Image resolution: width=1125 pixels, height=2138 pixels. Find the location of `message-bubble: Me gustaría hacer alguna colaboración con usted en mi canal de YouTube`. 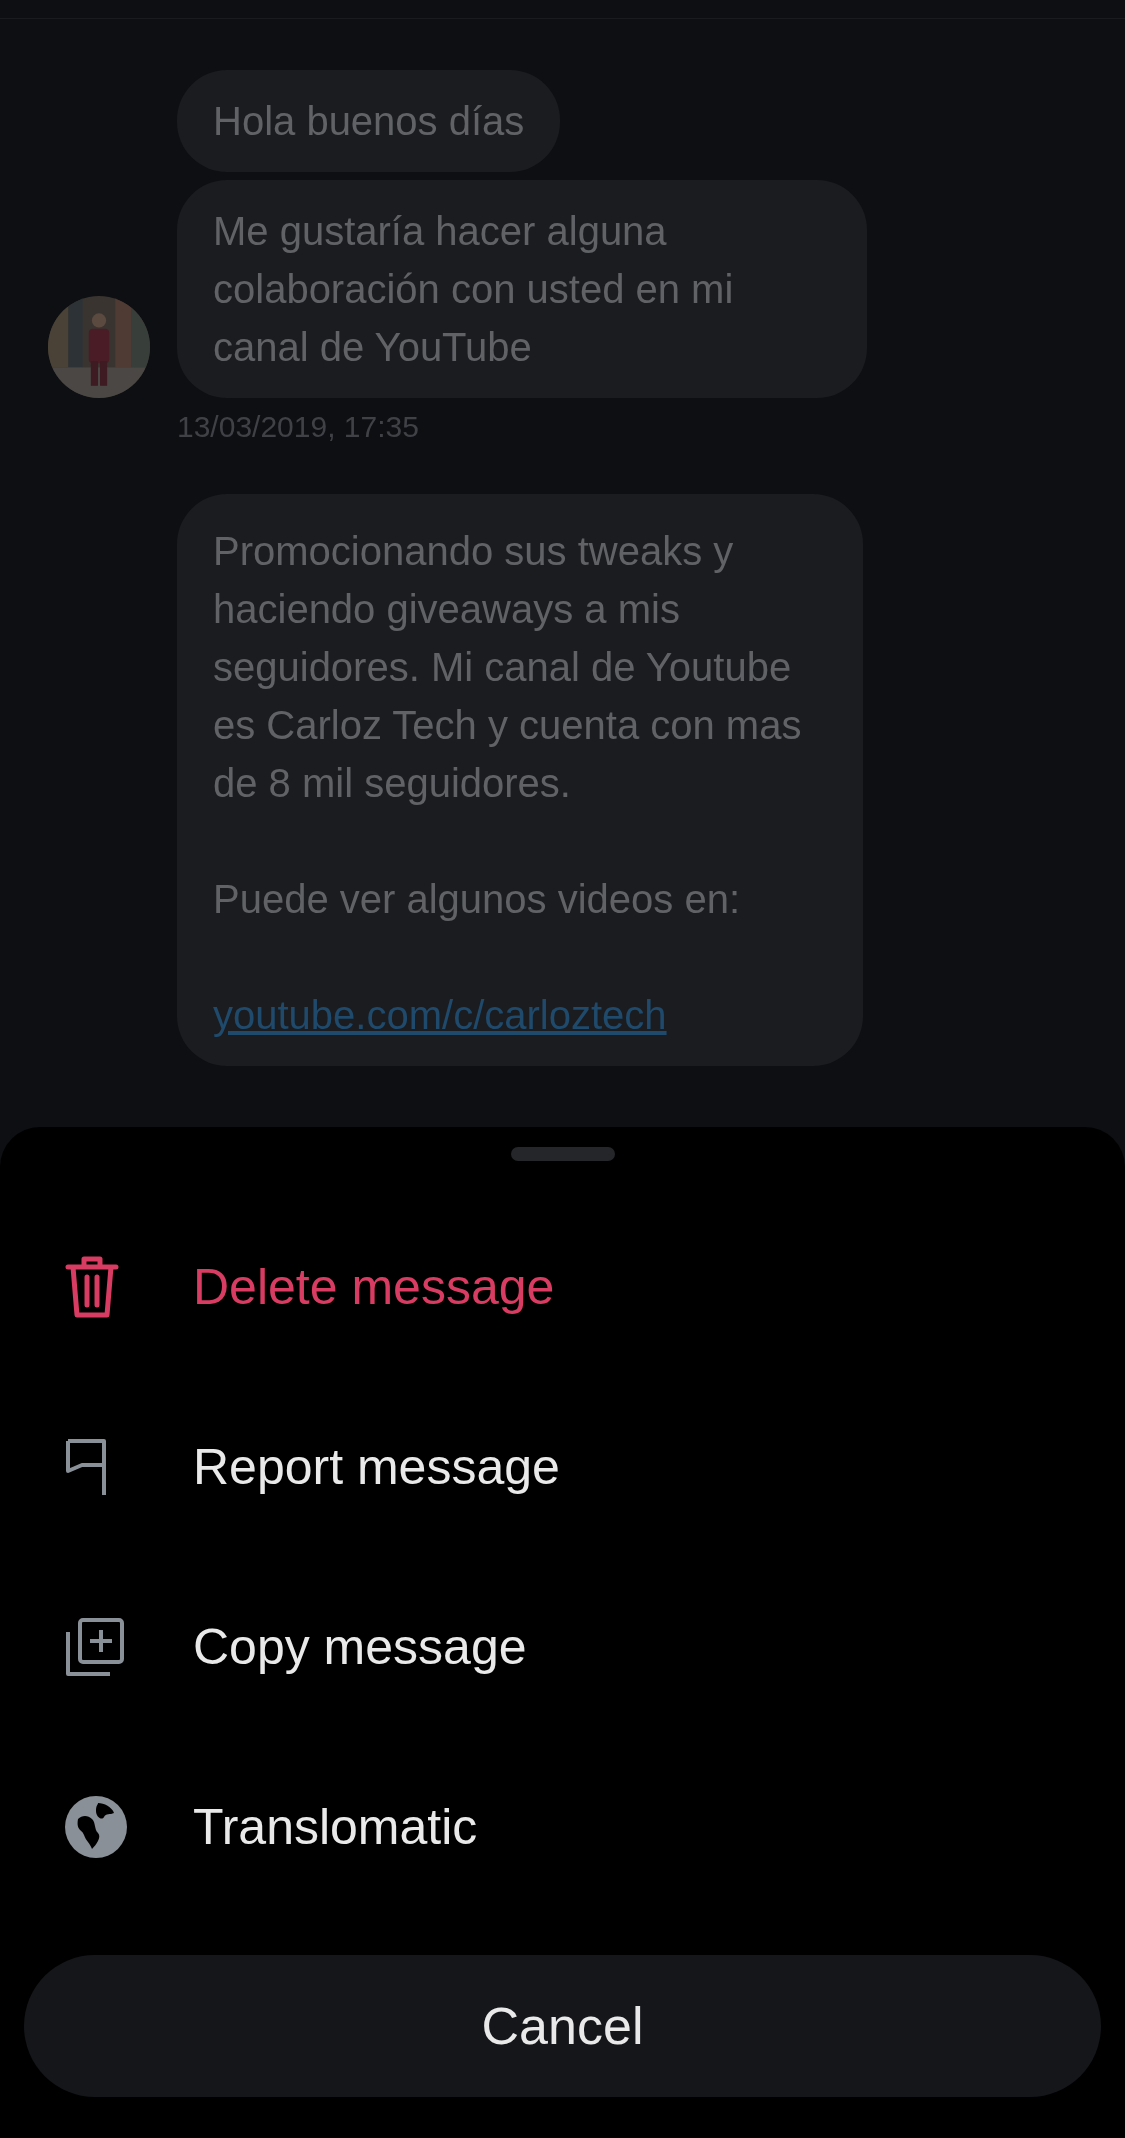

message-bubble: Me gustaría hacer alguna colaboración con usted en mi canal de YouTube is located at coordinates (522, 289).